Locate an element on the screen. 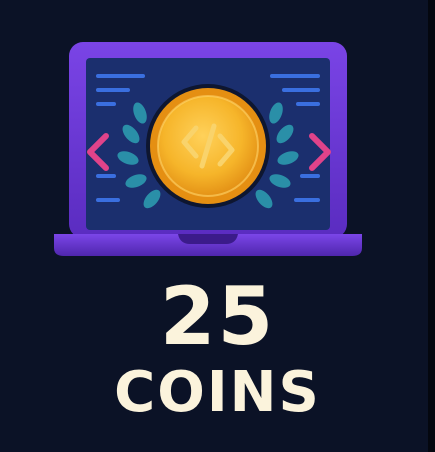 Image resolution: width=435 pixels, height=452 pixels. coin-icon is located at coordinates (208, 146).